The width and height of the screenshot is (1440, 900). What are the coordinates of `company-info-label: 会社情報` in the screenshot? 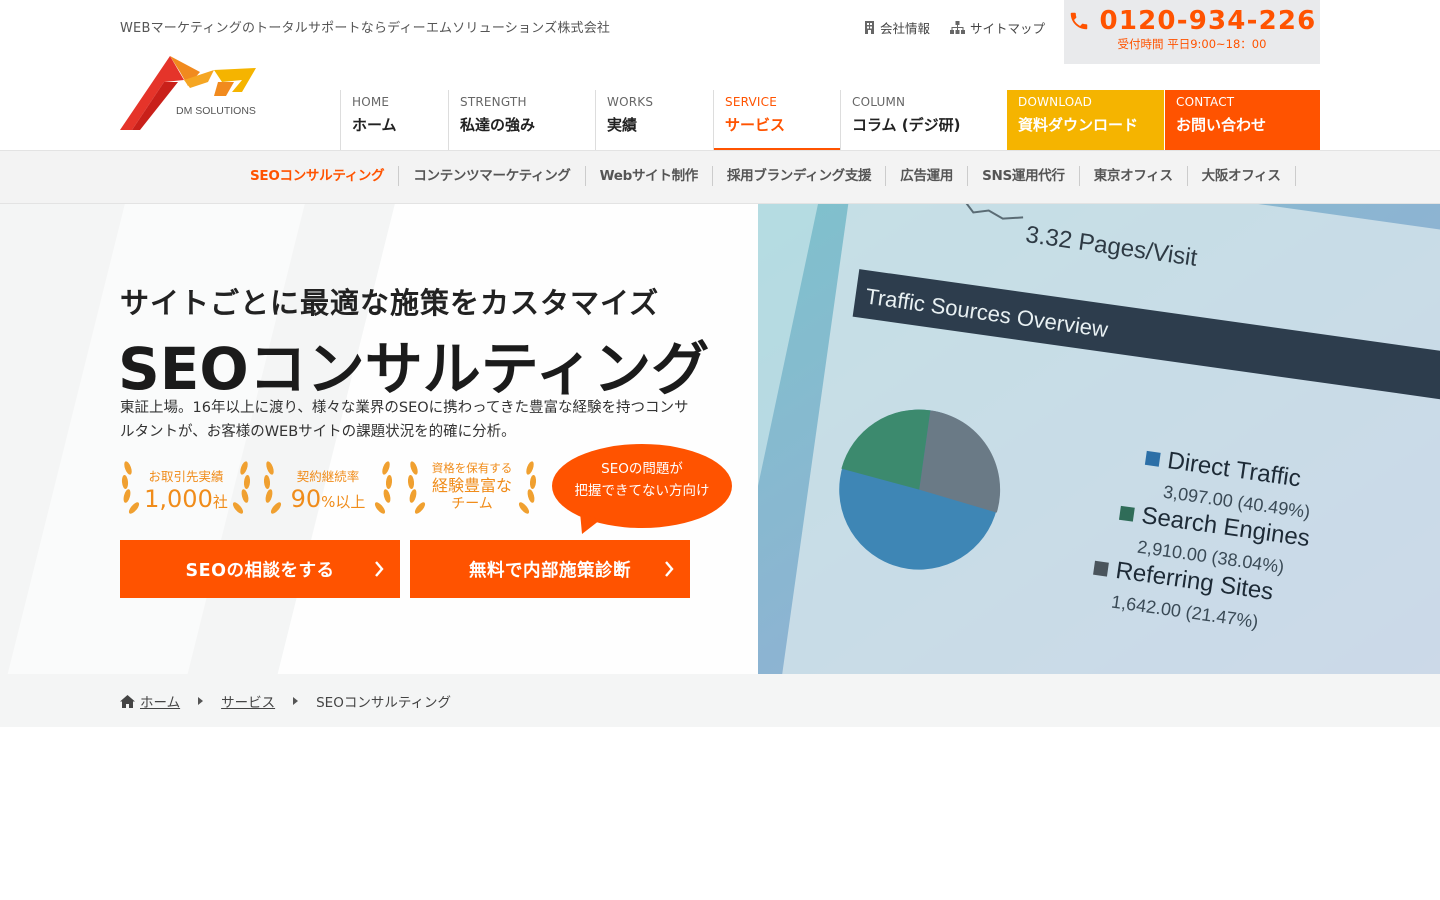 It's located at (905, 28).